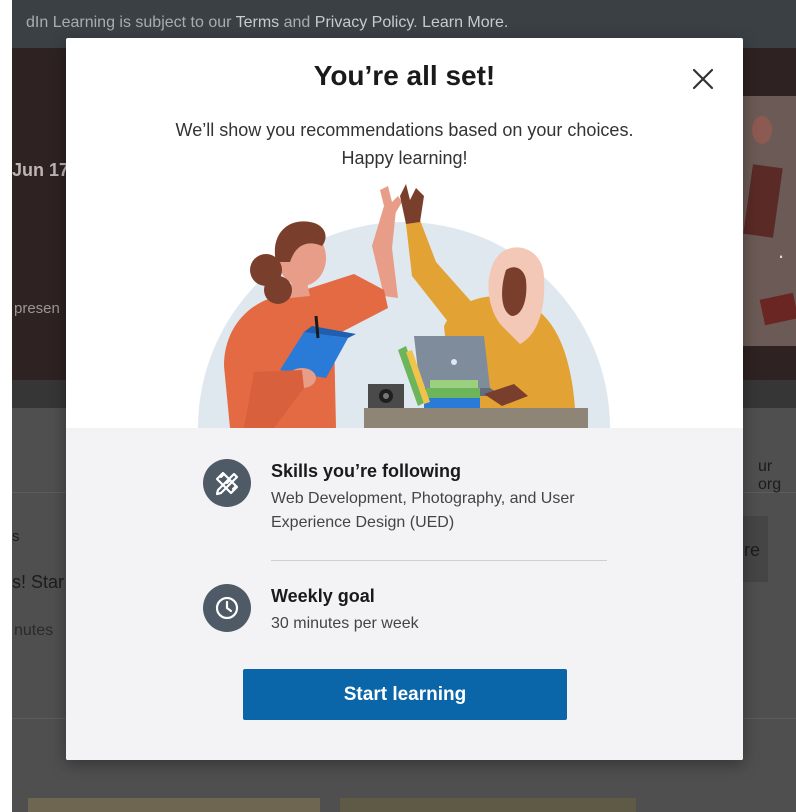 Image resolution: width=796 pixels, height=812 pixels. I want to click on side-card-label: re, so click(752, 550).